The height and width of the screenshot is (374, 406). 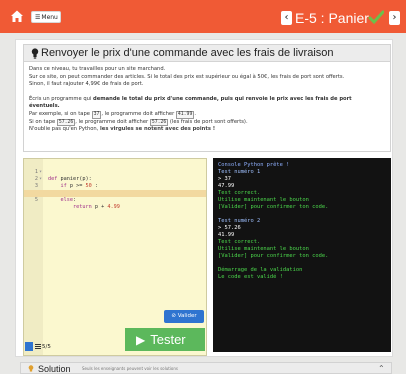 I want to click on code-line-active: 5 return p + 4.99, so click(x=115, y=200).